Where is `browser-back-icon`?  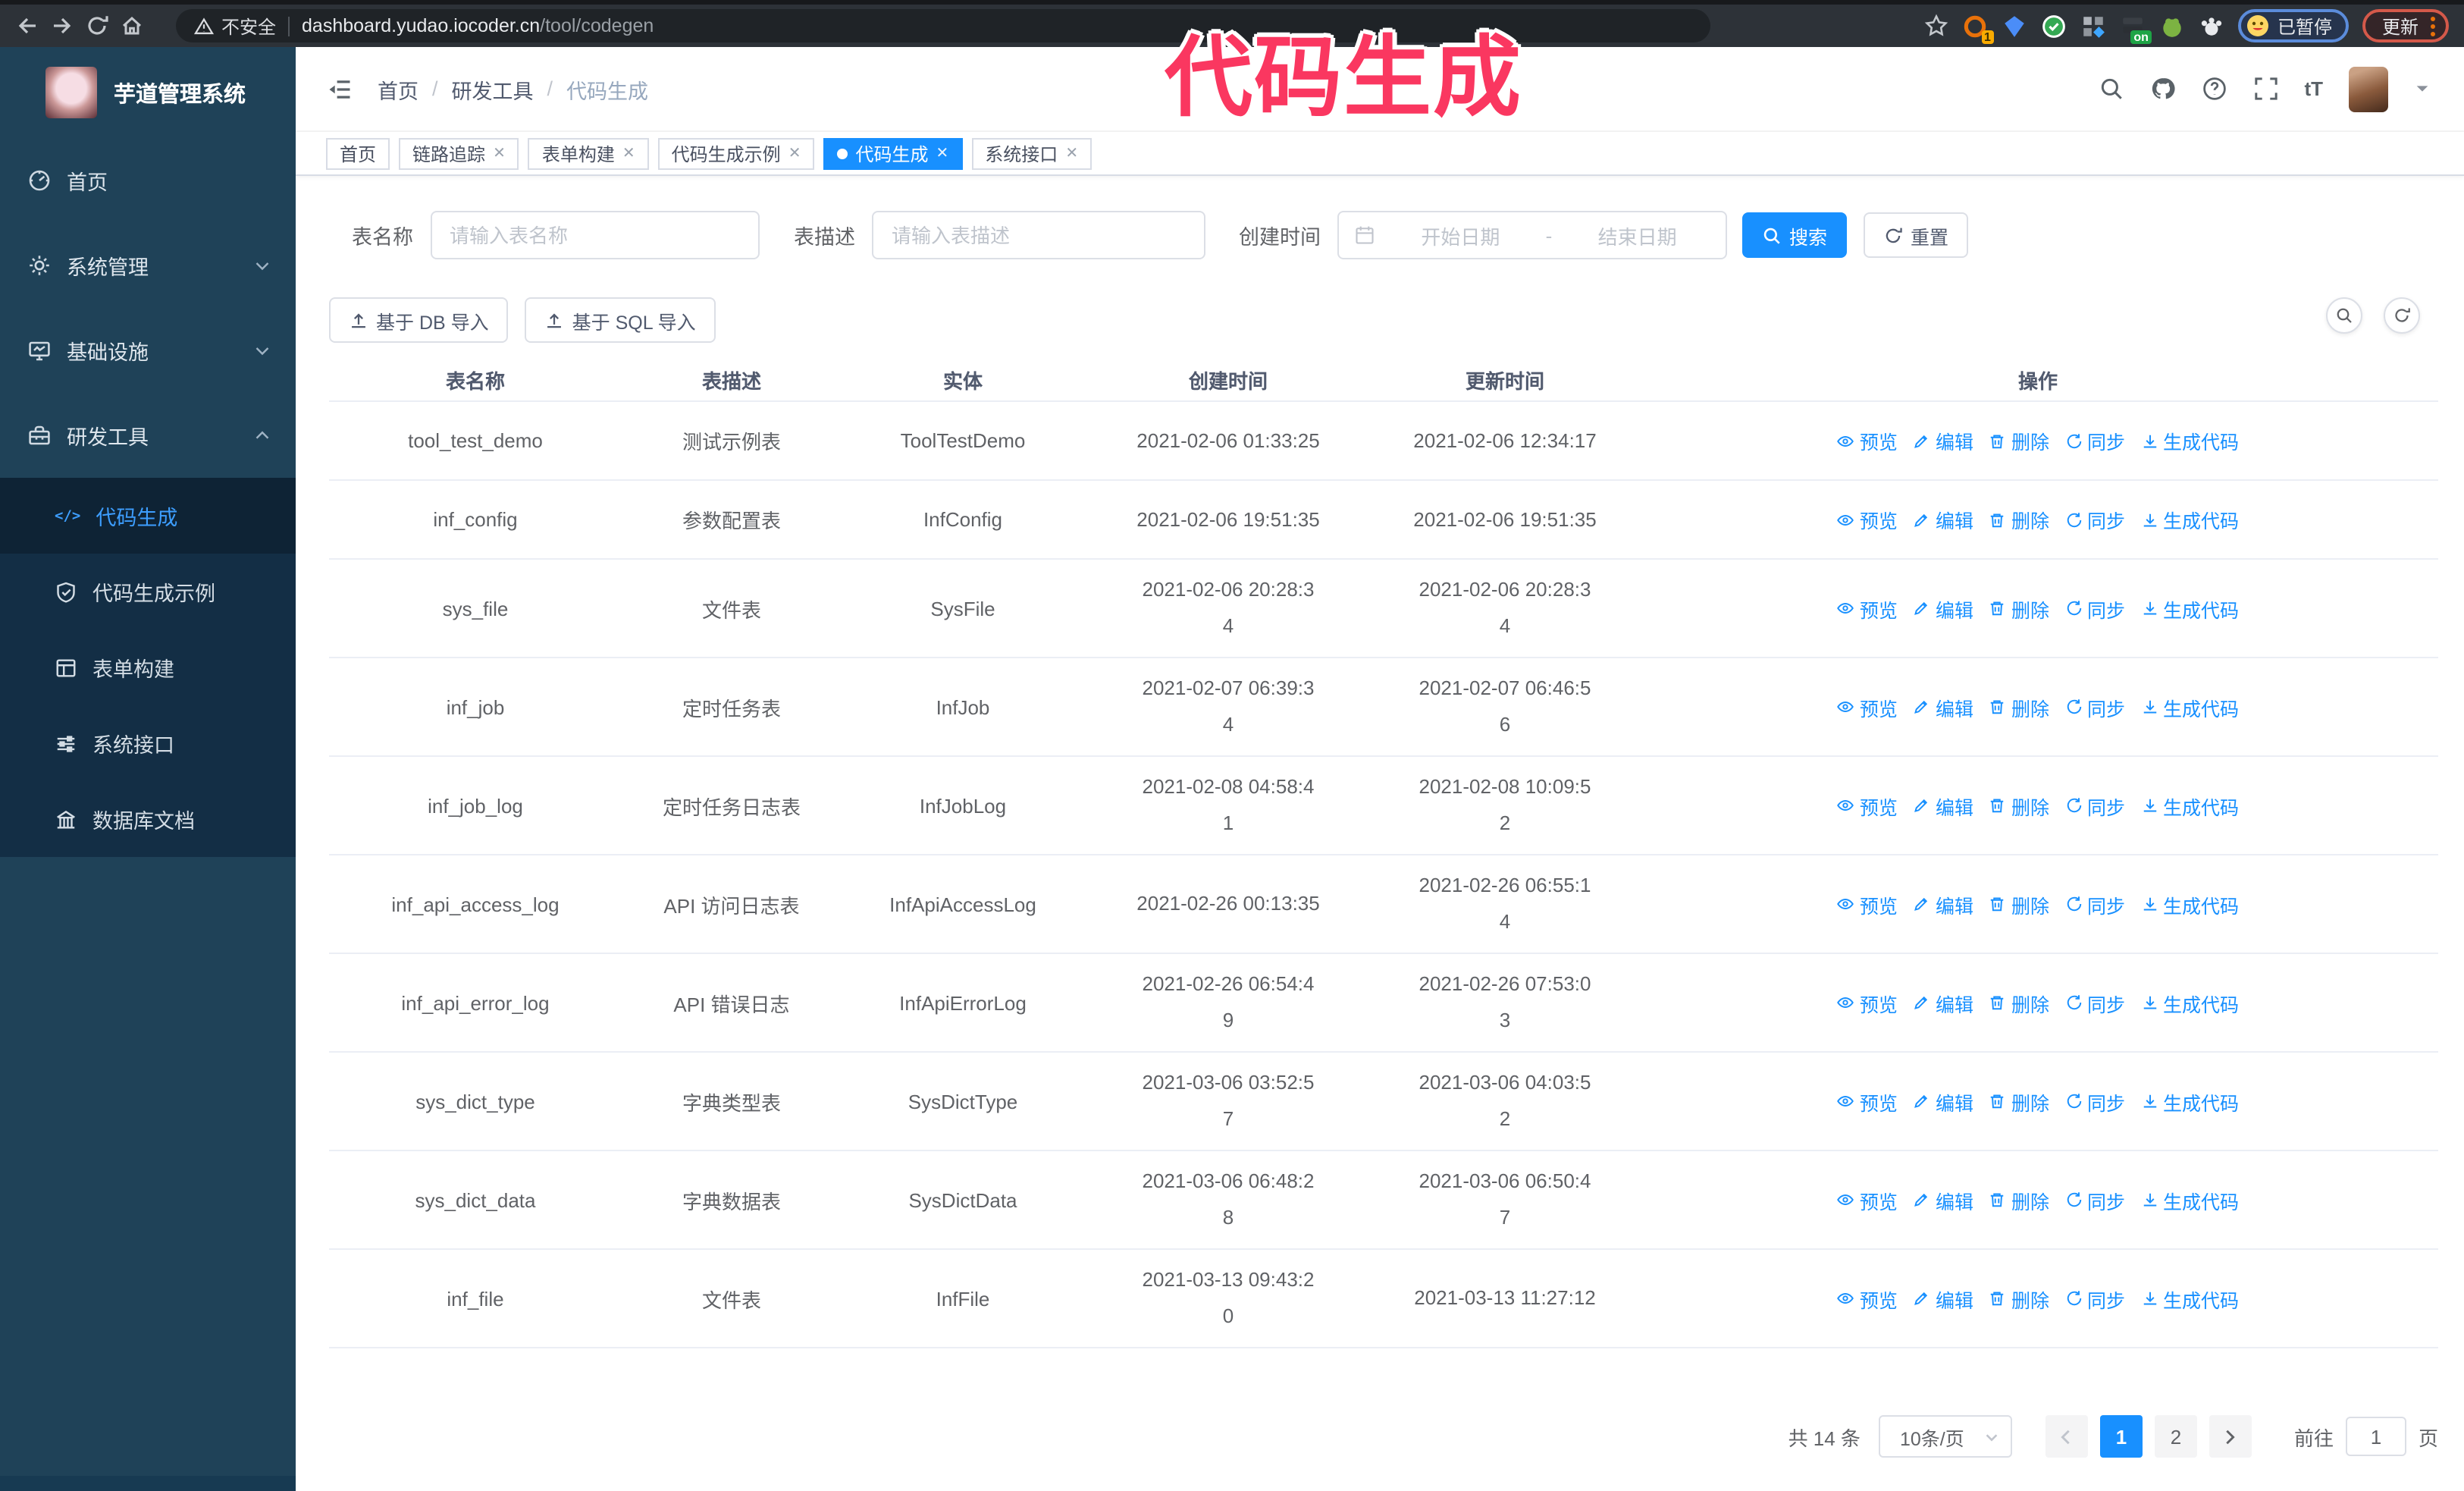
browser-back-icon is located at coordinates (27, 26).